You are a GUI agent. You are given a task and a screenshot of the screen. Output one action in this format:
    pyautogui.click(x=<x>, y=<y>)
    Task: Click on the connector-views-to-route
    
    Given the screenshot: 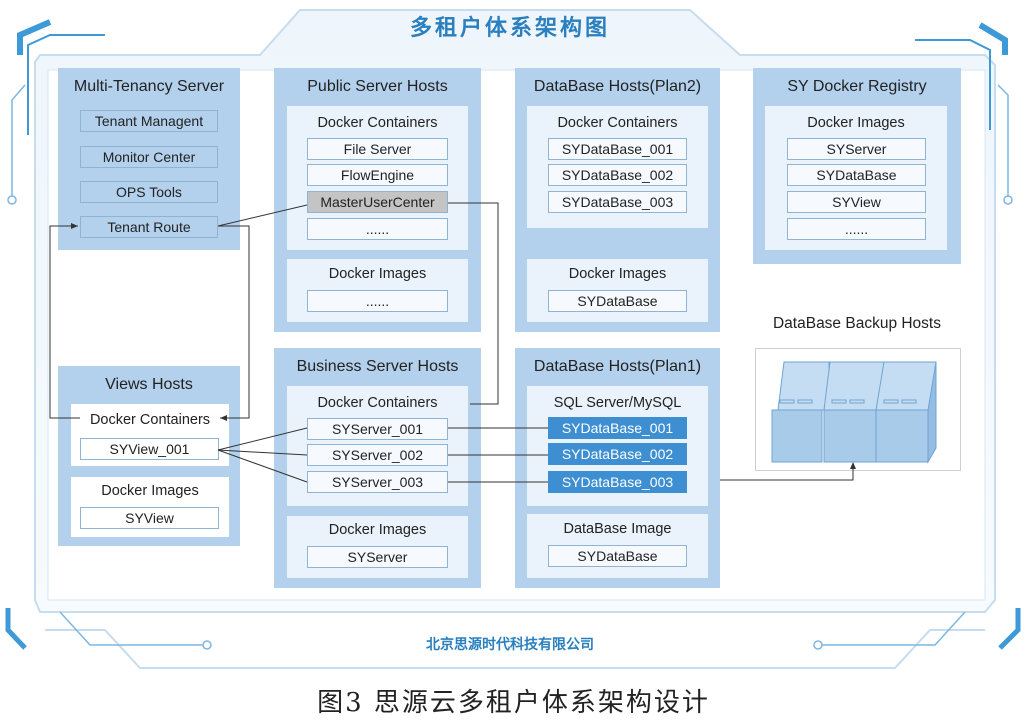 What is the action you would take?
    pyautogui.click(x=64, y=322)
    